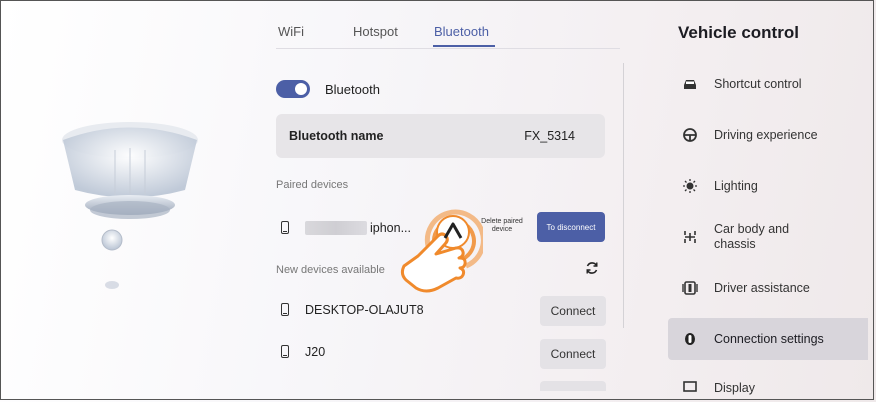 Image resolution: width=876 pixels, height=402 pixels. I want to click on menu-item-connection-settings: Connection settings, so click(768, 339).